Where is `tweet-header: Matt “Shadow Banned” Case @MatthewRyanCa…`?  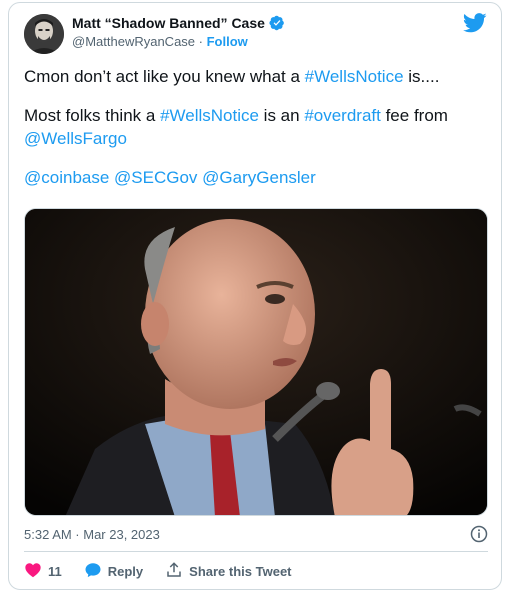 tweet-header: Matt “Shadow Banned” Case @MatthewRyanCa… is located at coordinates (256, 35).